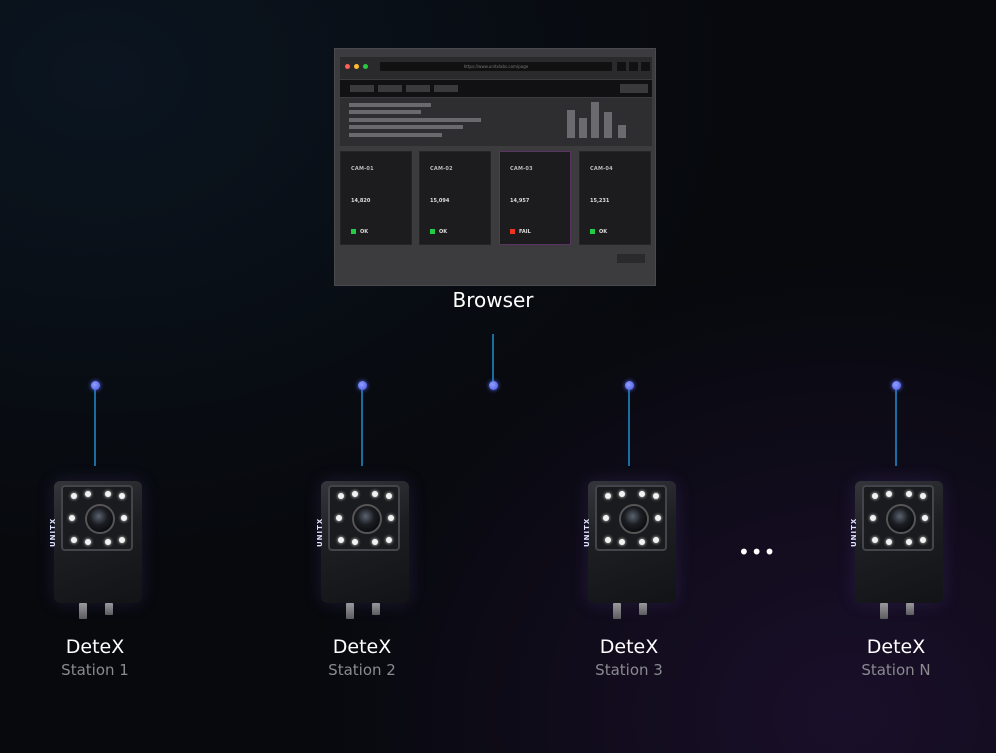  I want to click on camera-device-4: UNITX, so click(899, 550).